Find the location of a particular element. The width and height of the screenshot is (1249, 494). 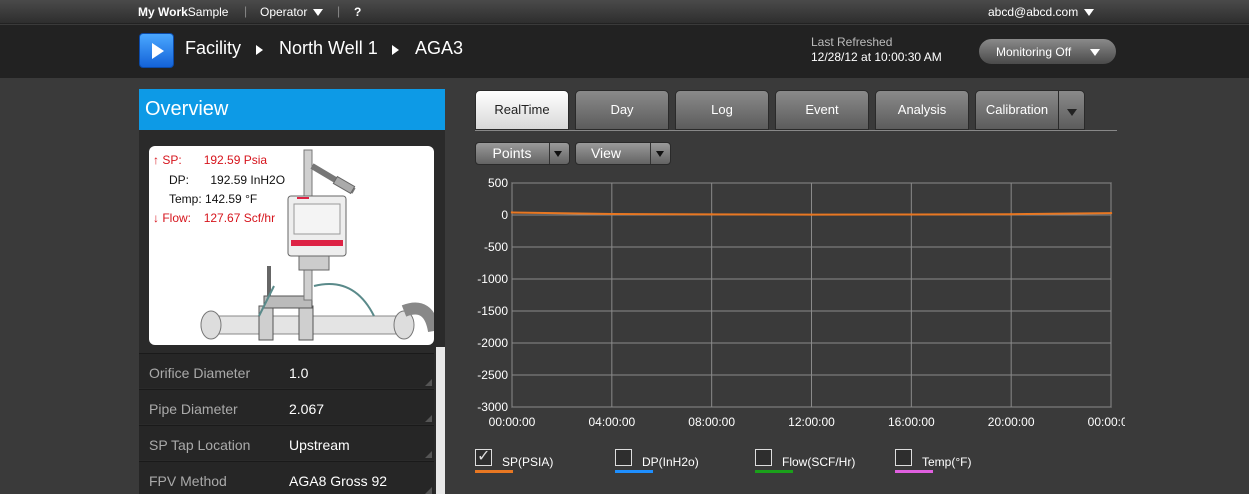

y-tick-label: -2000 is located at coordinates (492, 343).